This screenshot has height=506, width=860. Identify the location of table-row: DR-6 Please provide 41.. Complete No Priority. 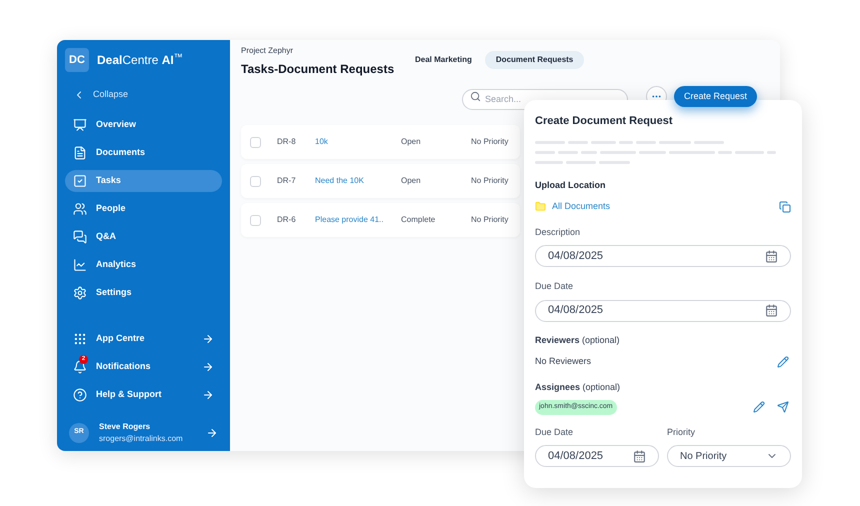
(380, 220).